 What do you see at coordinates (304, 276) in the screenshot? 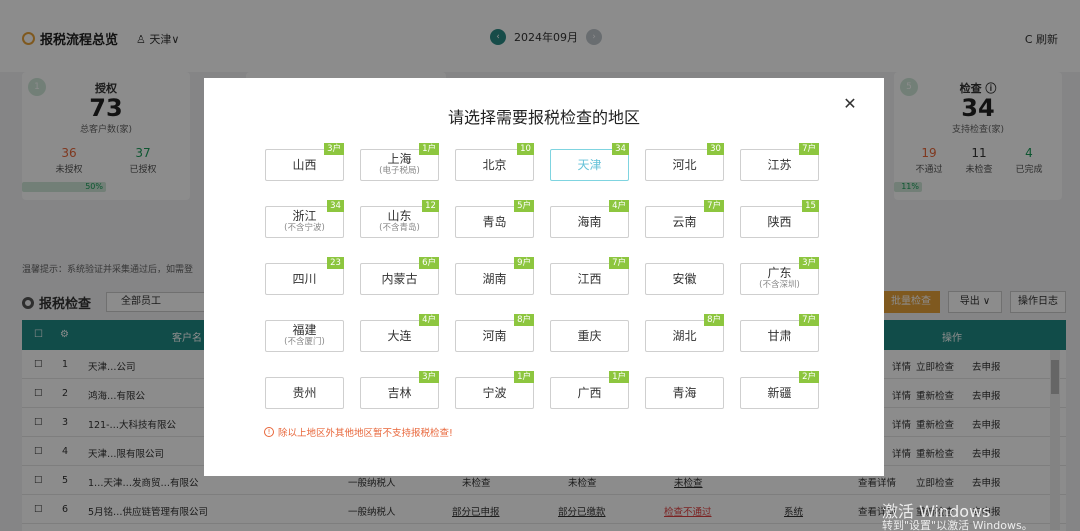
I see `region-option: 四川 23` at bounding box center [304, 276].